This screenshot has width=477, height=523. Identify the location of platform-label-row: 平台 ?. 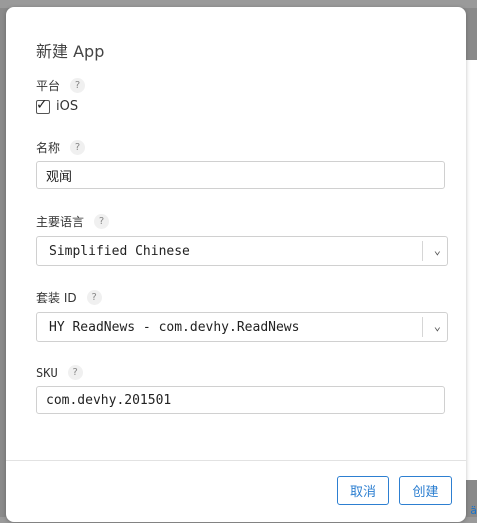
(61, 85).